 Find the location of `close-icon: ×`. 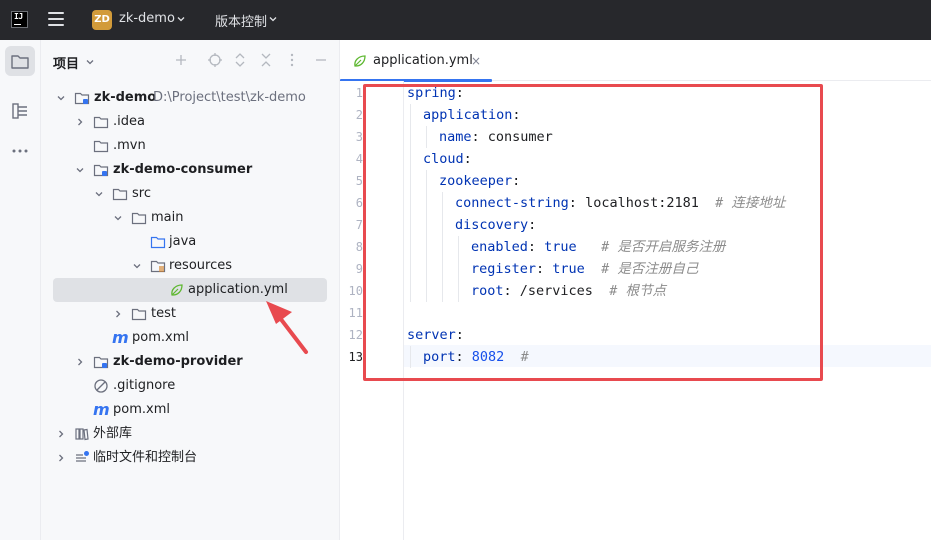

close-icon: × is located at coordinates (476, 61).